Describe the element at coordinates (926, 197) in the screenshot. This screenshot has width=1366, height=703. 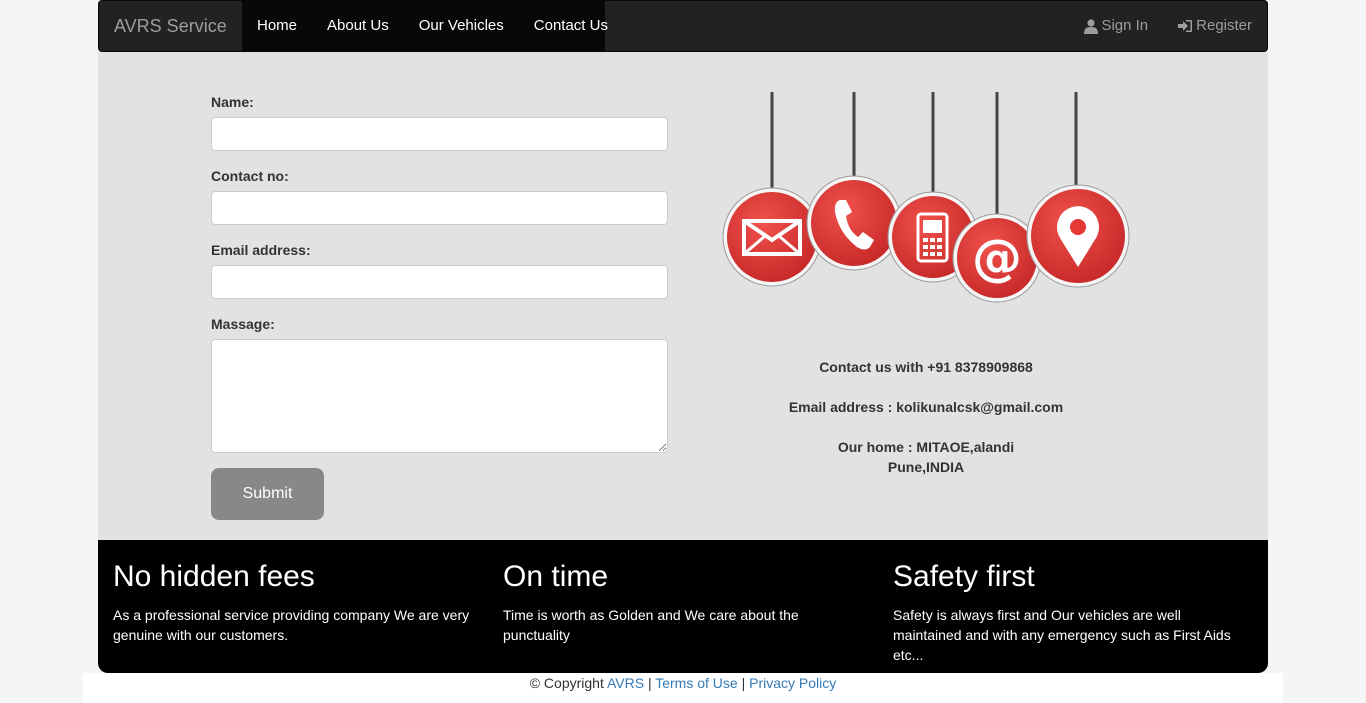
I see `contact-tags-image: @` at that location.